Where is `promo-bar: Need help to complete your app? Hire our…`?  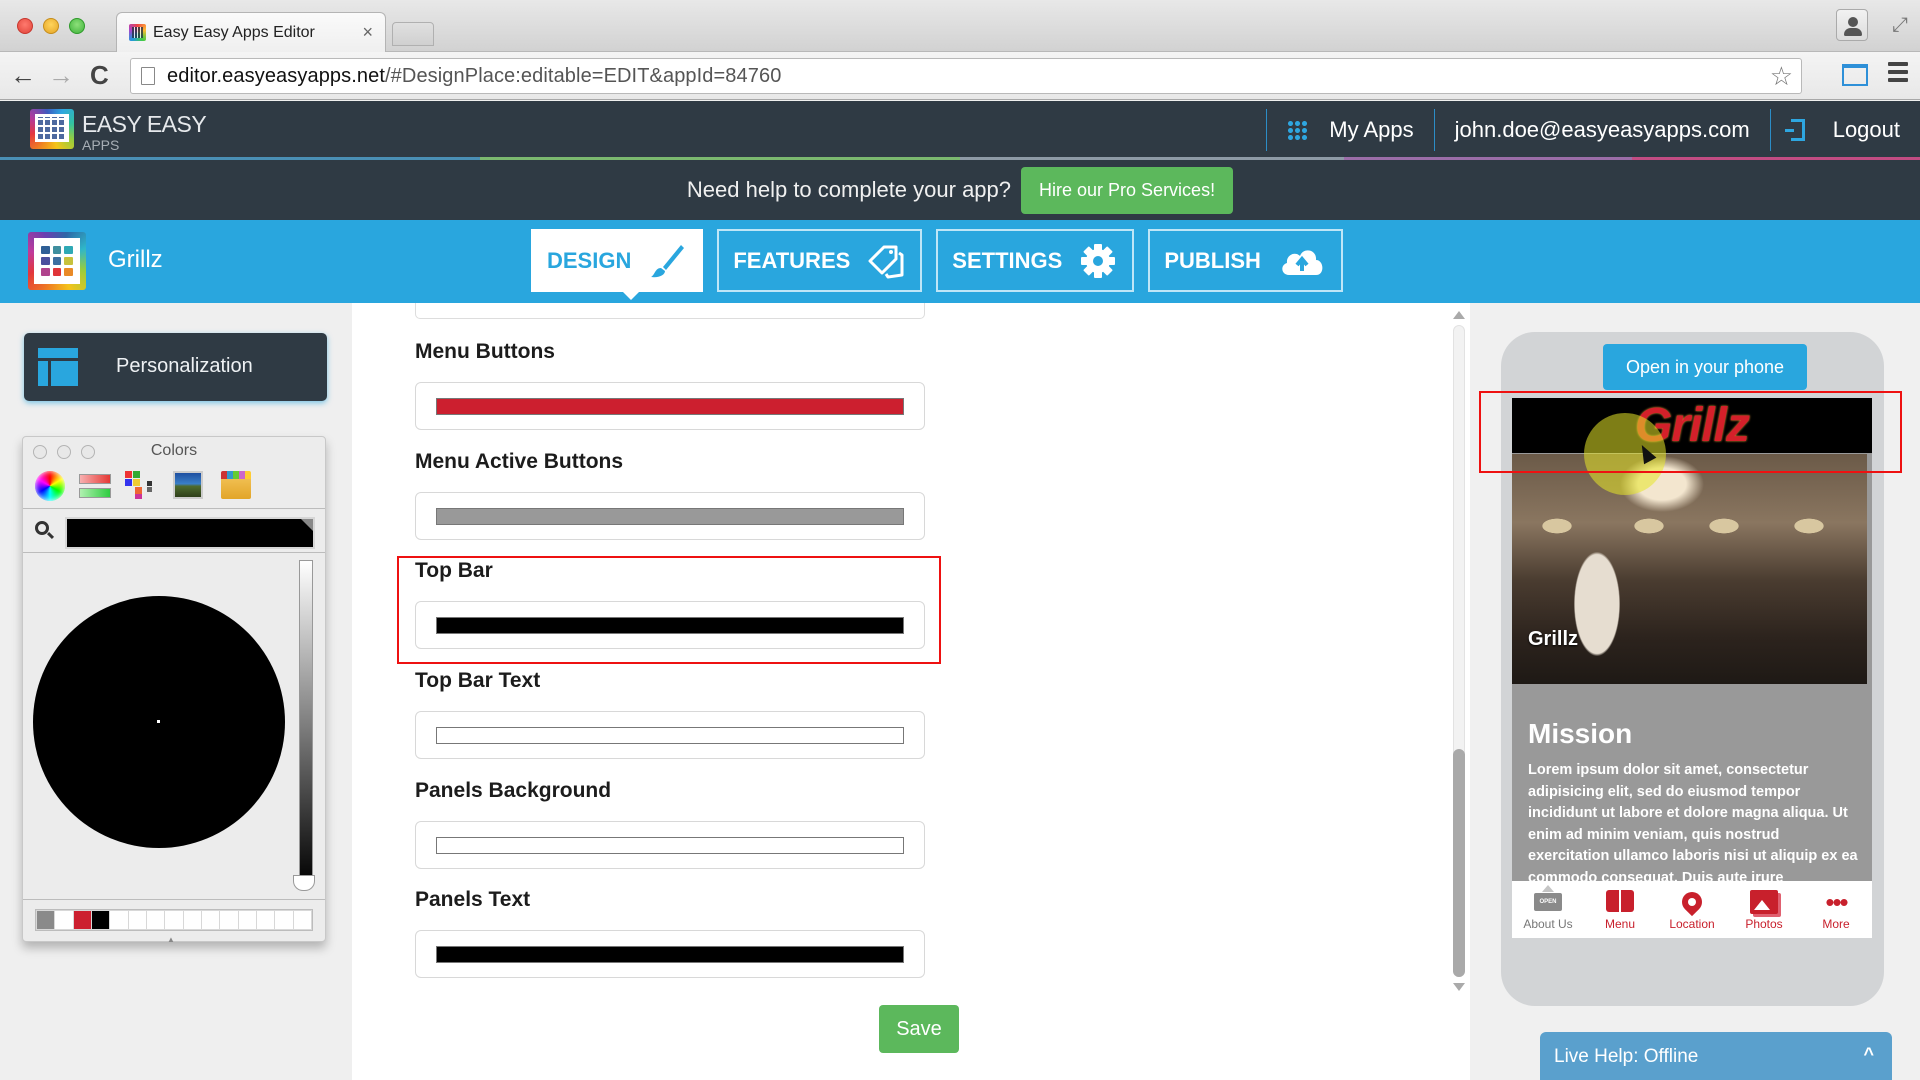
promo-bar: Need help to complete your app? Hire our… is located at coordinates (960, 190).